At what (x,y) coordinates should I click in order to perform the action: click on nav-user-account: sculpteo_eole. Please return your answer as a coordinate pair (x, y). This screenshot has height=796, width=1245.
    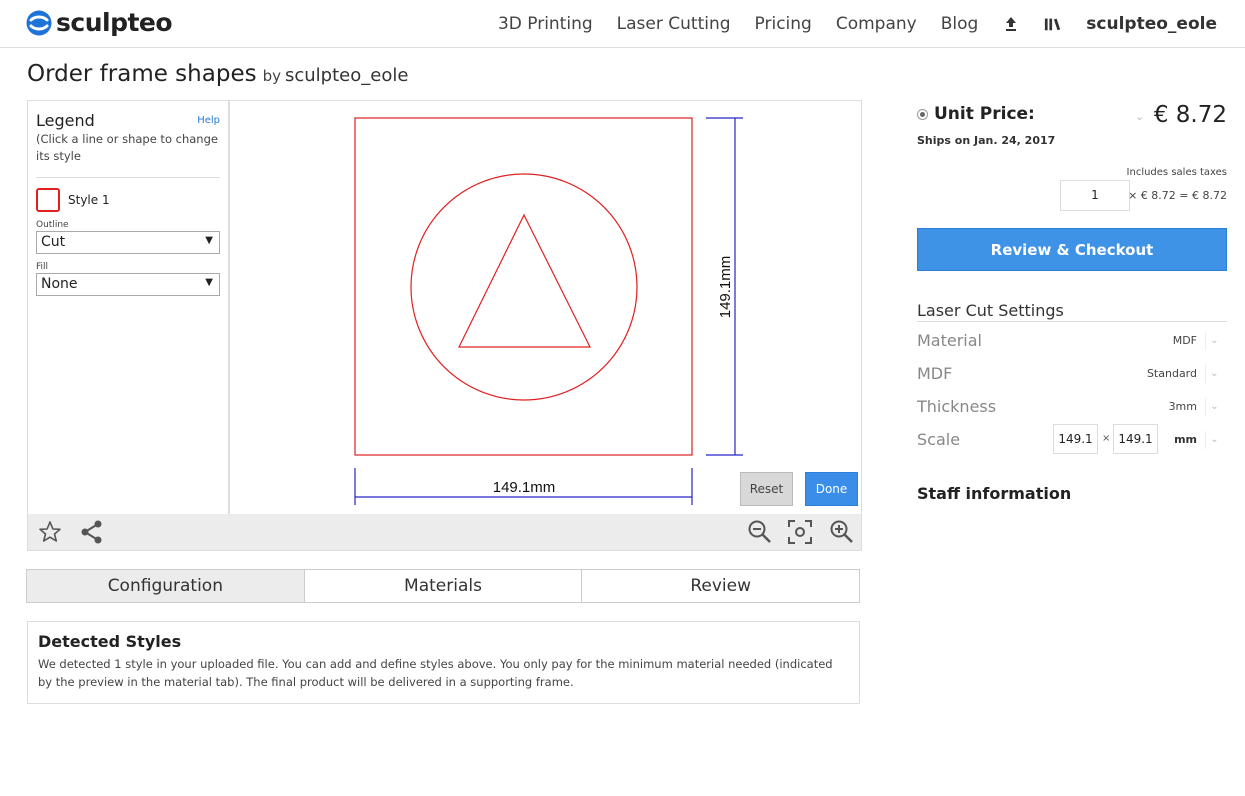
    Looking at the image, I should click on (1151, 24).